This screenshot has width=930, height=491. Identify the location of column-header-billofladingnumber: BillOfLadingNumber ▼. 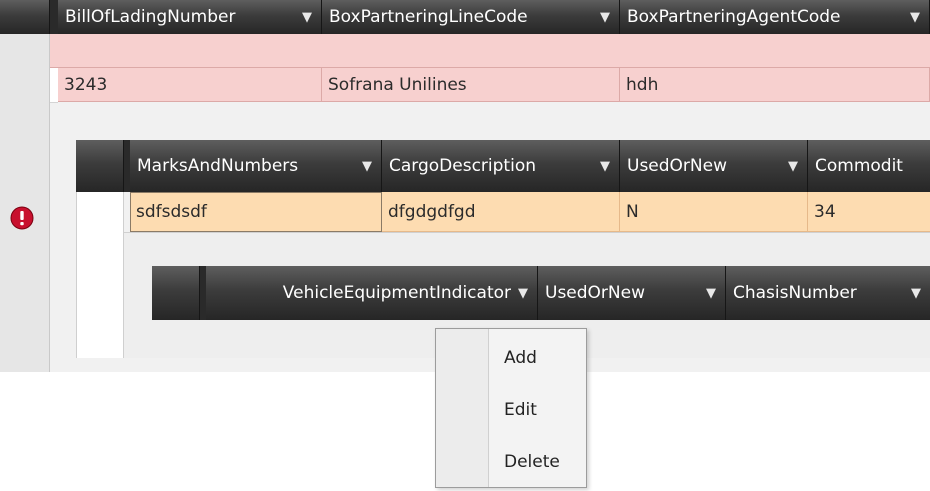
(190, 17).